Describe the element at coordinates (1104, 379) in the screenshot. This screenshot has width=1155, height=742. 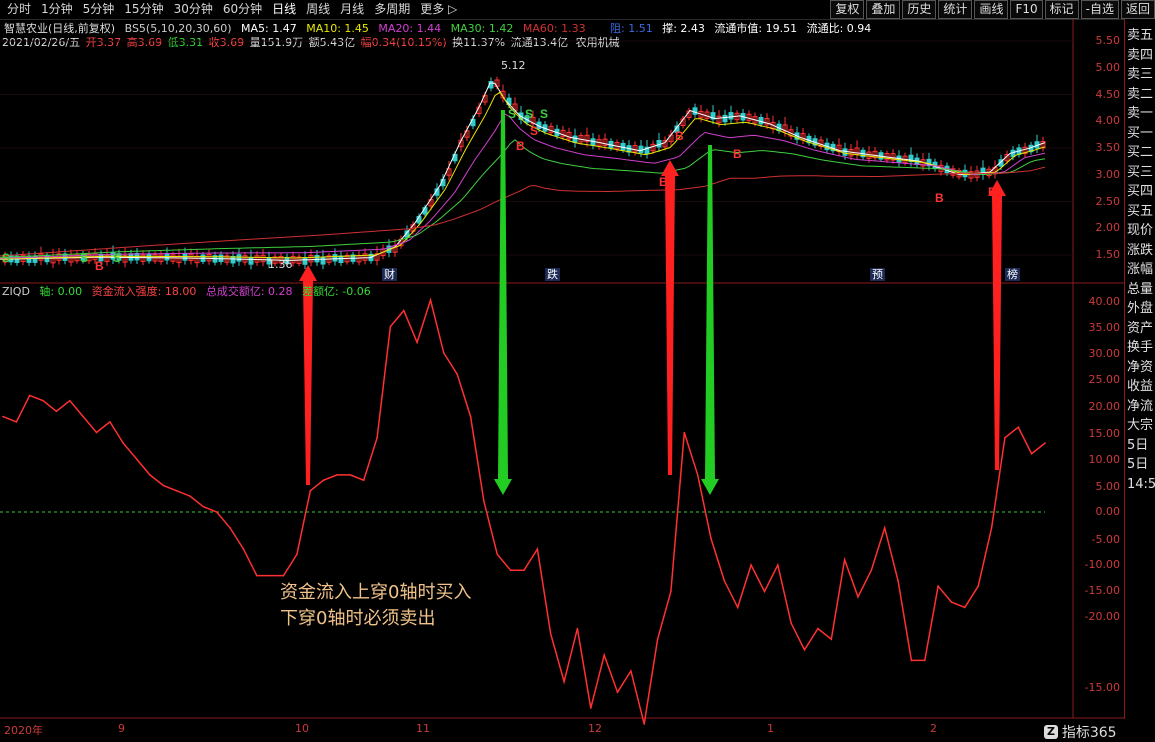
I see `indicator-tick-label: 25.00` at that location.